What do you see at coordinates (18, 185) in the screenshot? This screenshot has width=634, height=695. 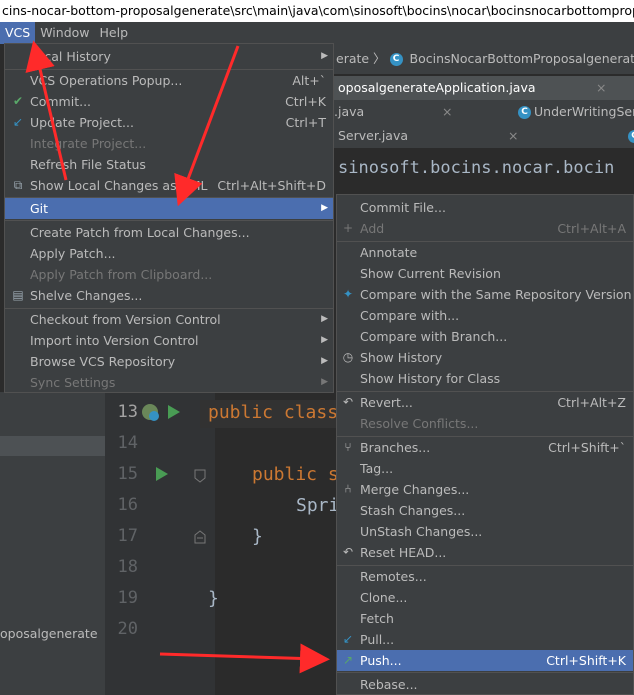 I see `uml-diagram-icon: ⧉` at bounding box center [18, 185].